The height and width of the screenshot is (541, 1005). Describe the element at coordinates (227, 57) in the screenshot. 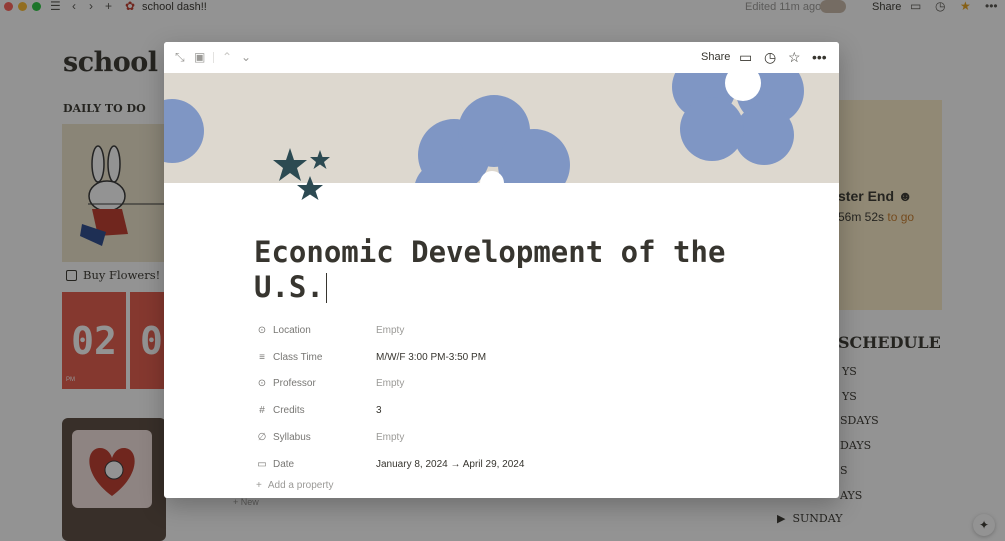

I see `chevron-up-icon: ⌃` at that location.